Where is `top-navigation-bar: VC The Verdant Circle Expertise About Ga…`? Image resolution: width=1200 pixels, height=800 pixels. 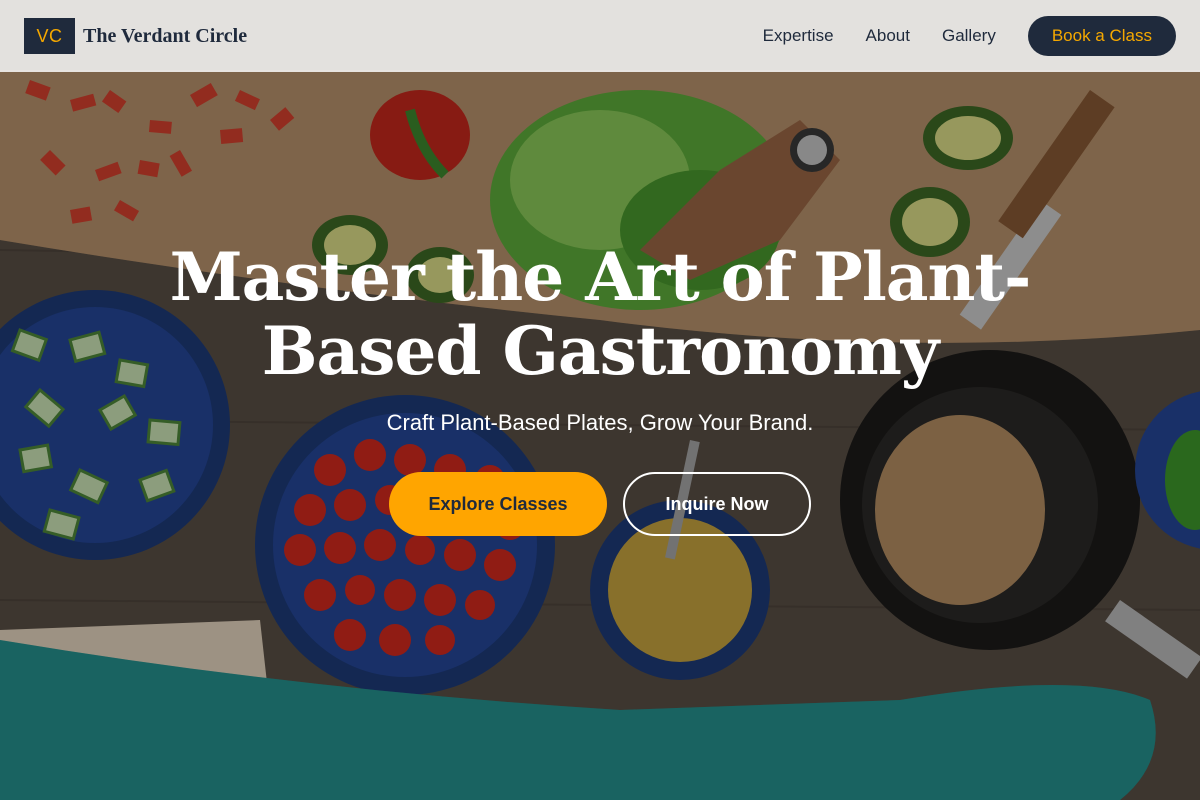 top-navigation-bar: VC The Verdant Circle Expertise About Ga… is located at coordinates (600, 36).